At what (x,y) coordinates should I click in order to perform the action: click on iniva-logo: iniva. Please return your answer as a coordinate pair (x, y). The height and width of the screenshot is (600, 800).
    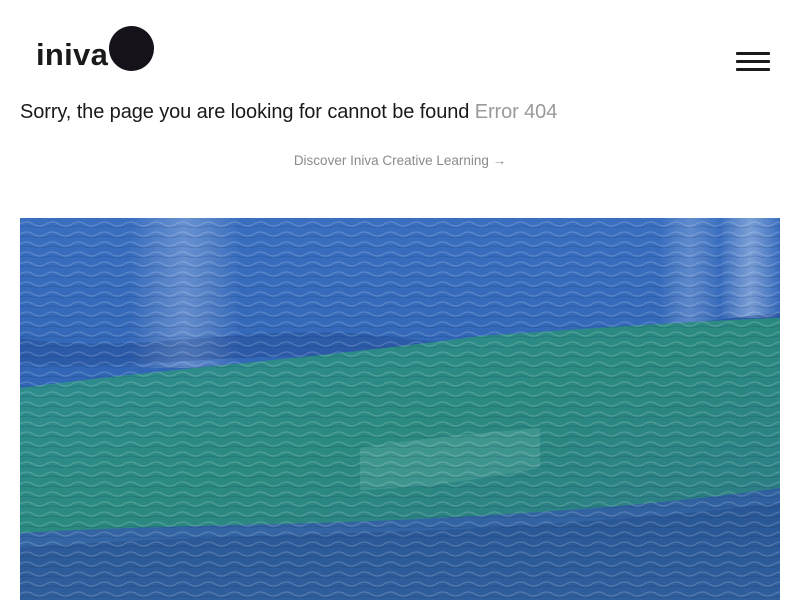
    Looking at the image, I should click on (96, 50).